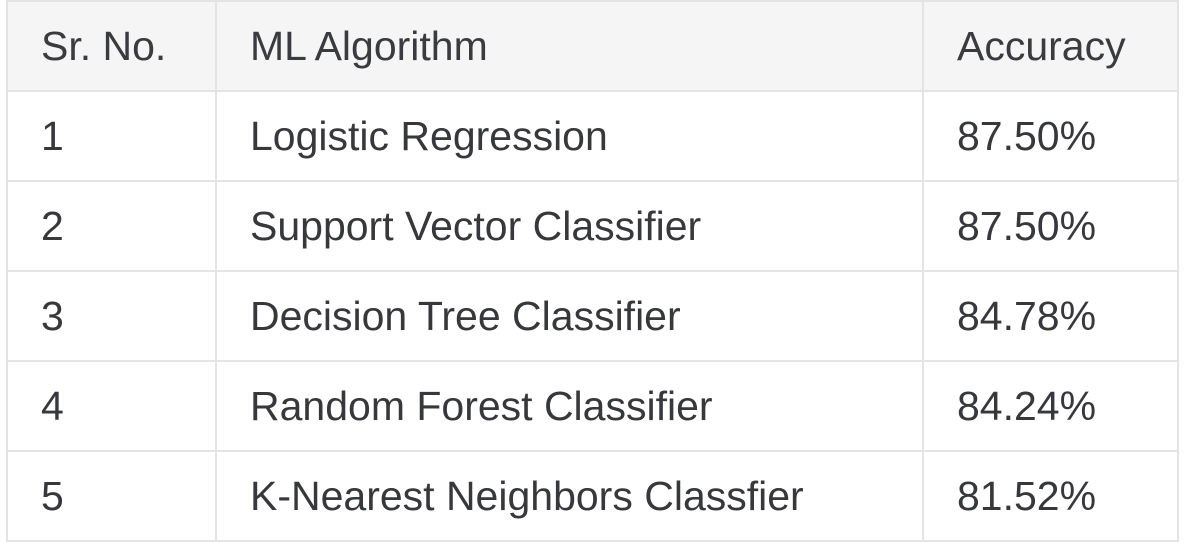 This screenshot has width=1190, height=542. What do you see at coordinates (111, 316) in the screenshot?
I see `cell-sr-no: 3` at bounding box center [111, 316].